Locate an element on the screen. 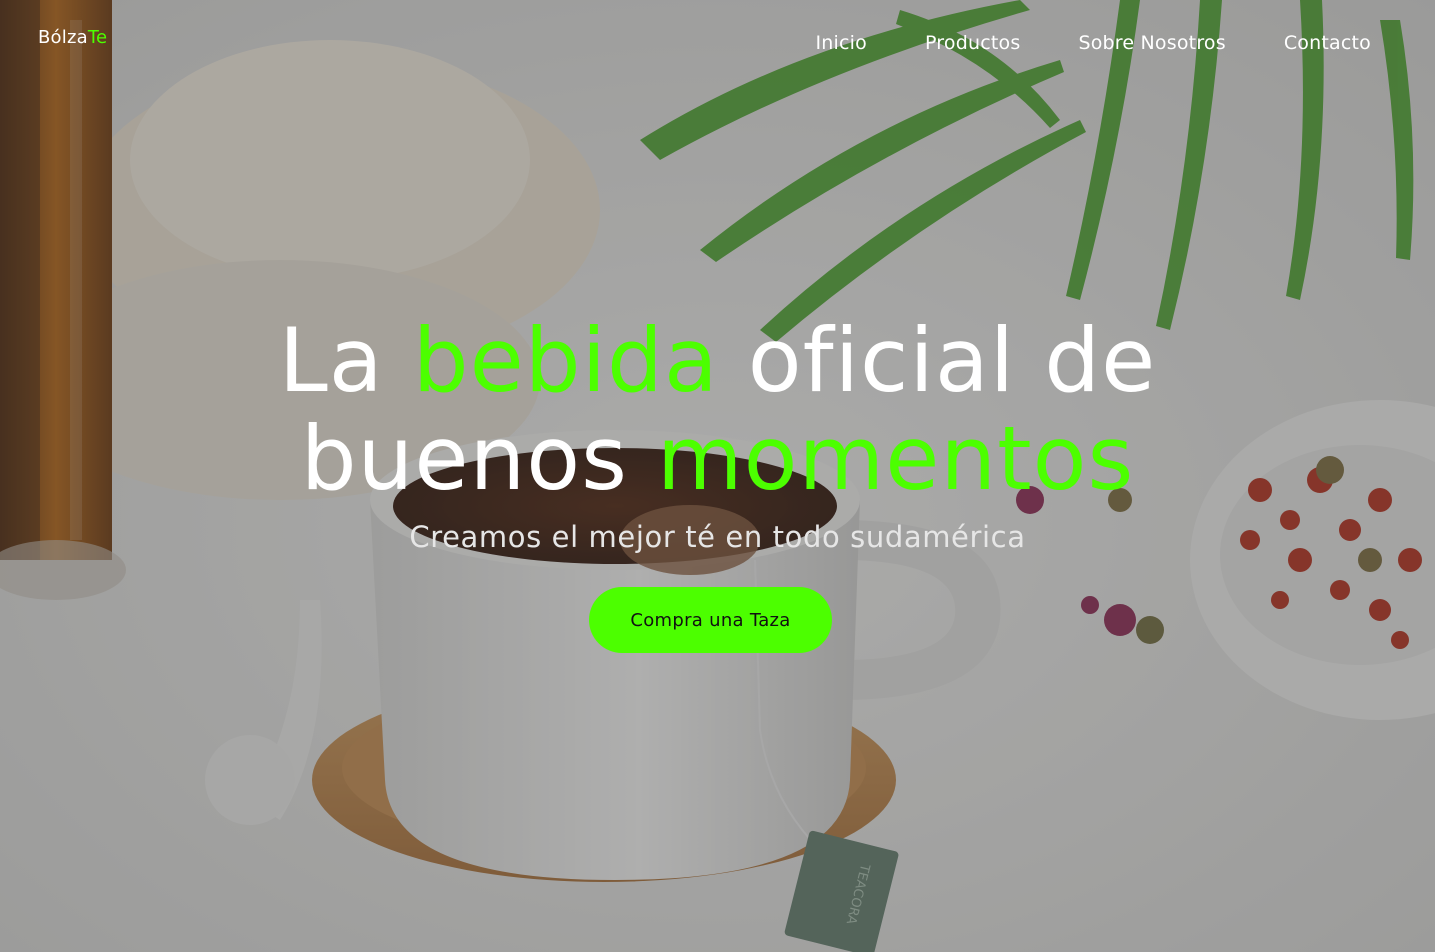 The height and width of the screenshot is (952, 1435). headline-word-buenos: buenos is located at coordinates (464, 458).